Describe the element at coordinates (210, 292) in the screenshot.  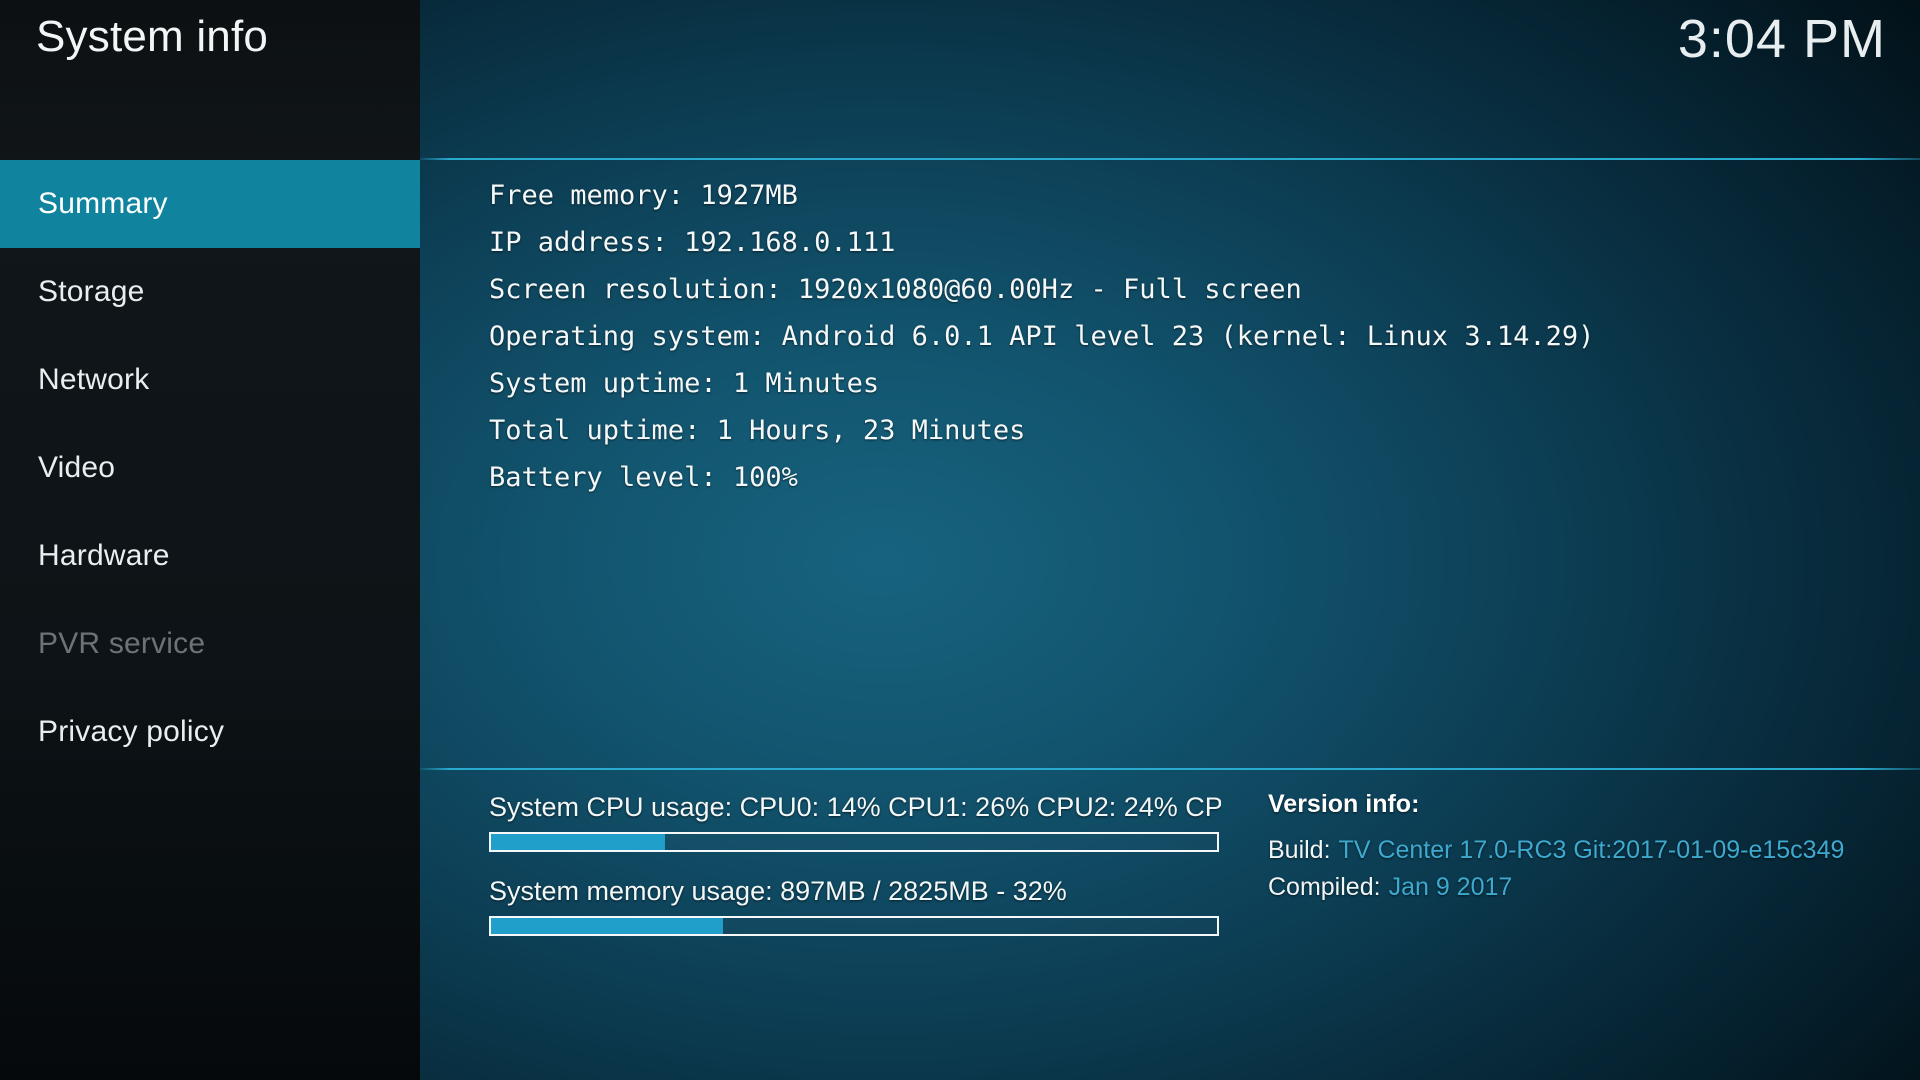
I see `sidebar-item-storage: Storage` at that location.